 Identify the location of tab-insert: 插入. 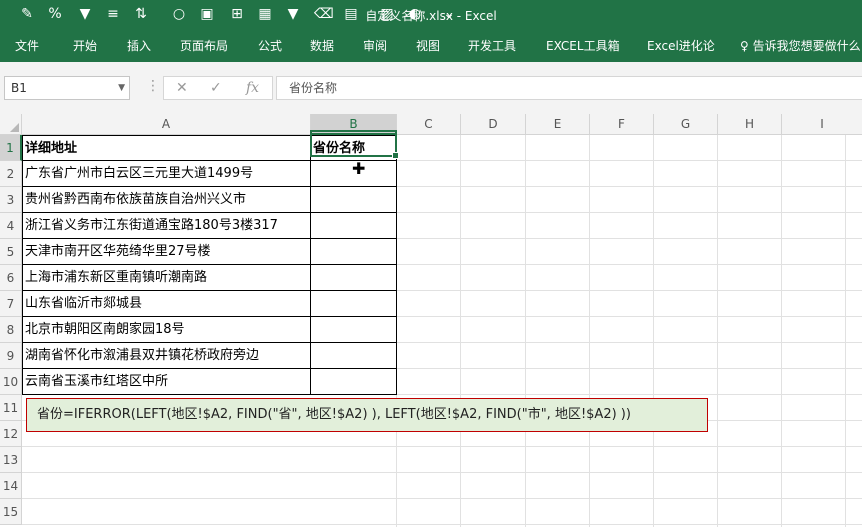
(139, 45).